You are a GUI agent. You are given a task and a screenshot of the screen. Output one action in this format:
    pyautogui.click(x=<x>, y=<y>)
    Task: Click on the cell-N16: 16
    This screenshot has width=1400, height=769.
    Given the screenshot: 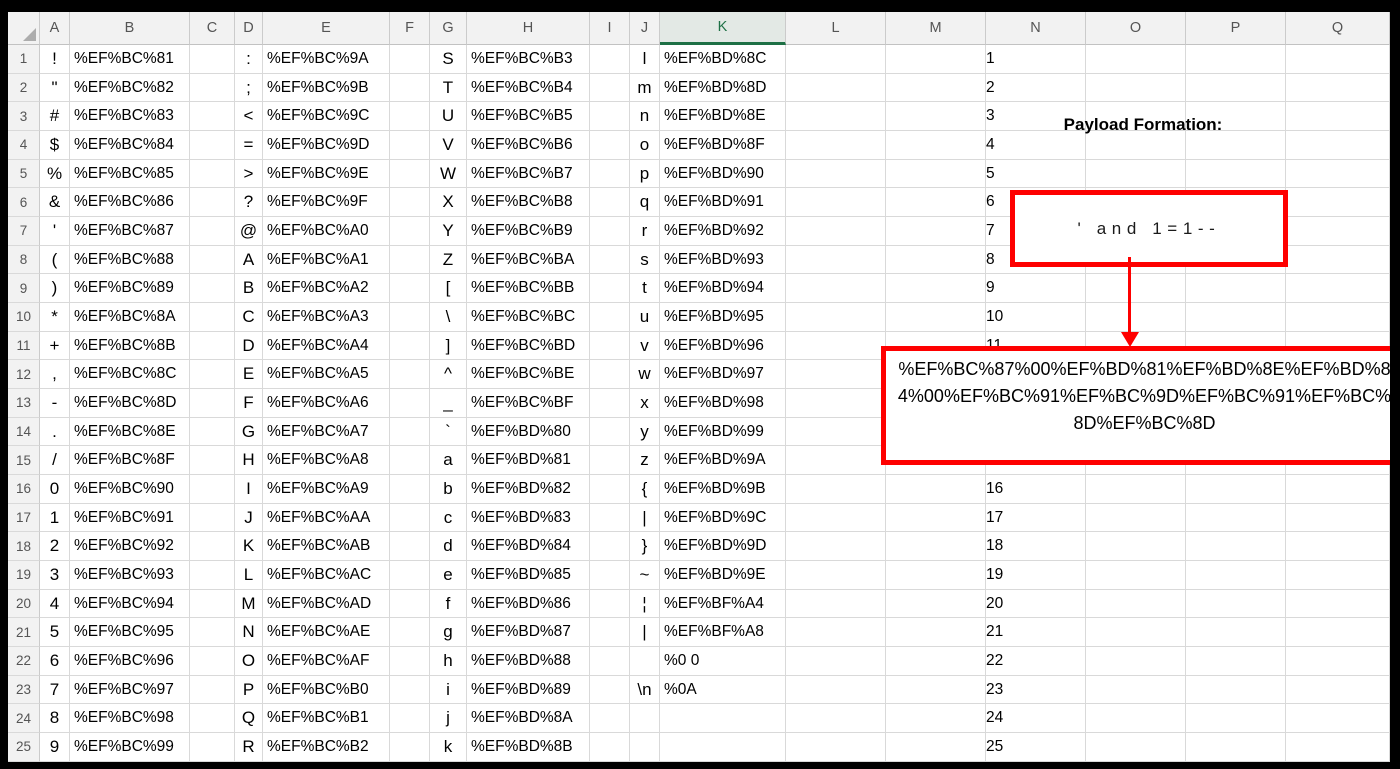 What is the action you would take?
    pyautogui.click(x=1036, y=489)
    